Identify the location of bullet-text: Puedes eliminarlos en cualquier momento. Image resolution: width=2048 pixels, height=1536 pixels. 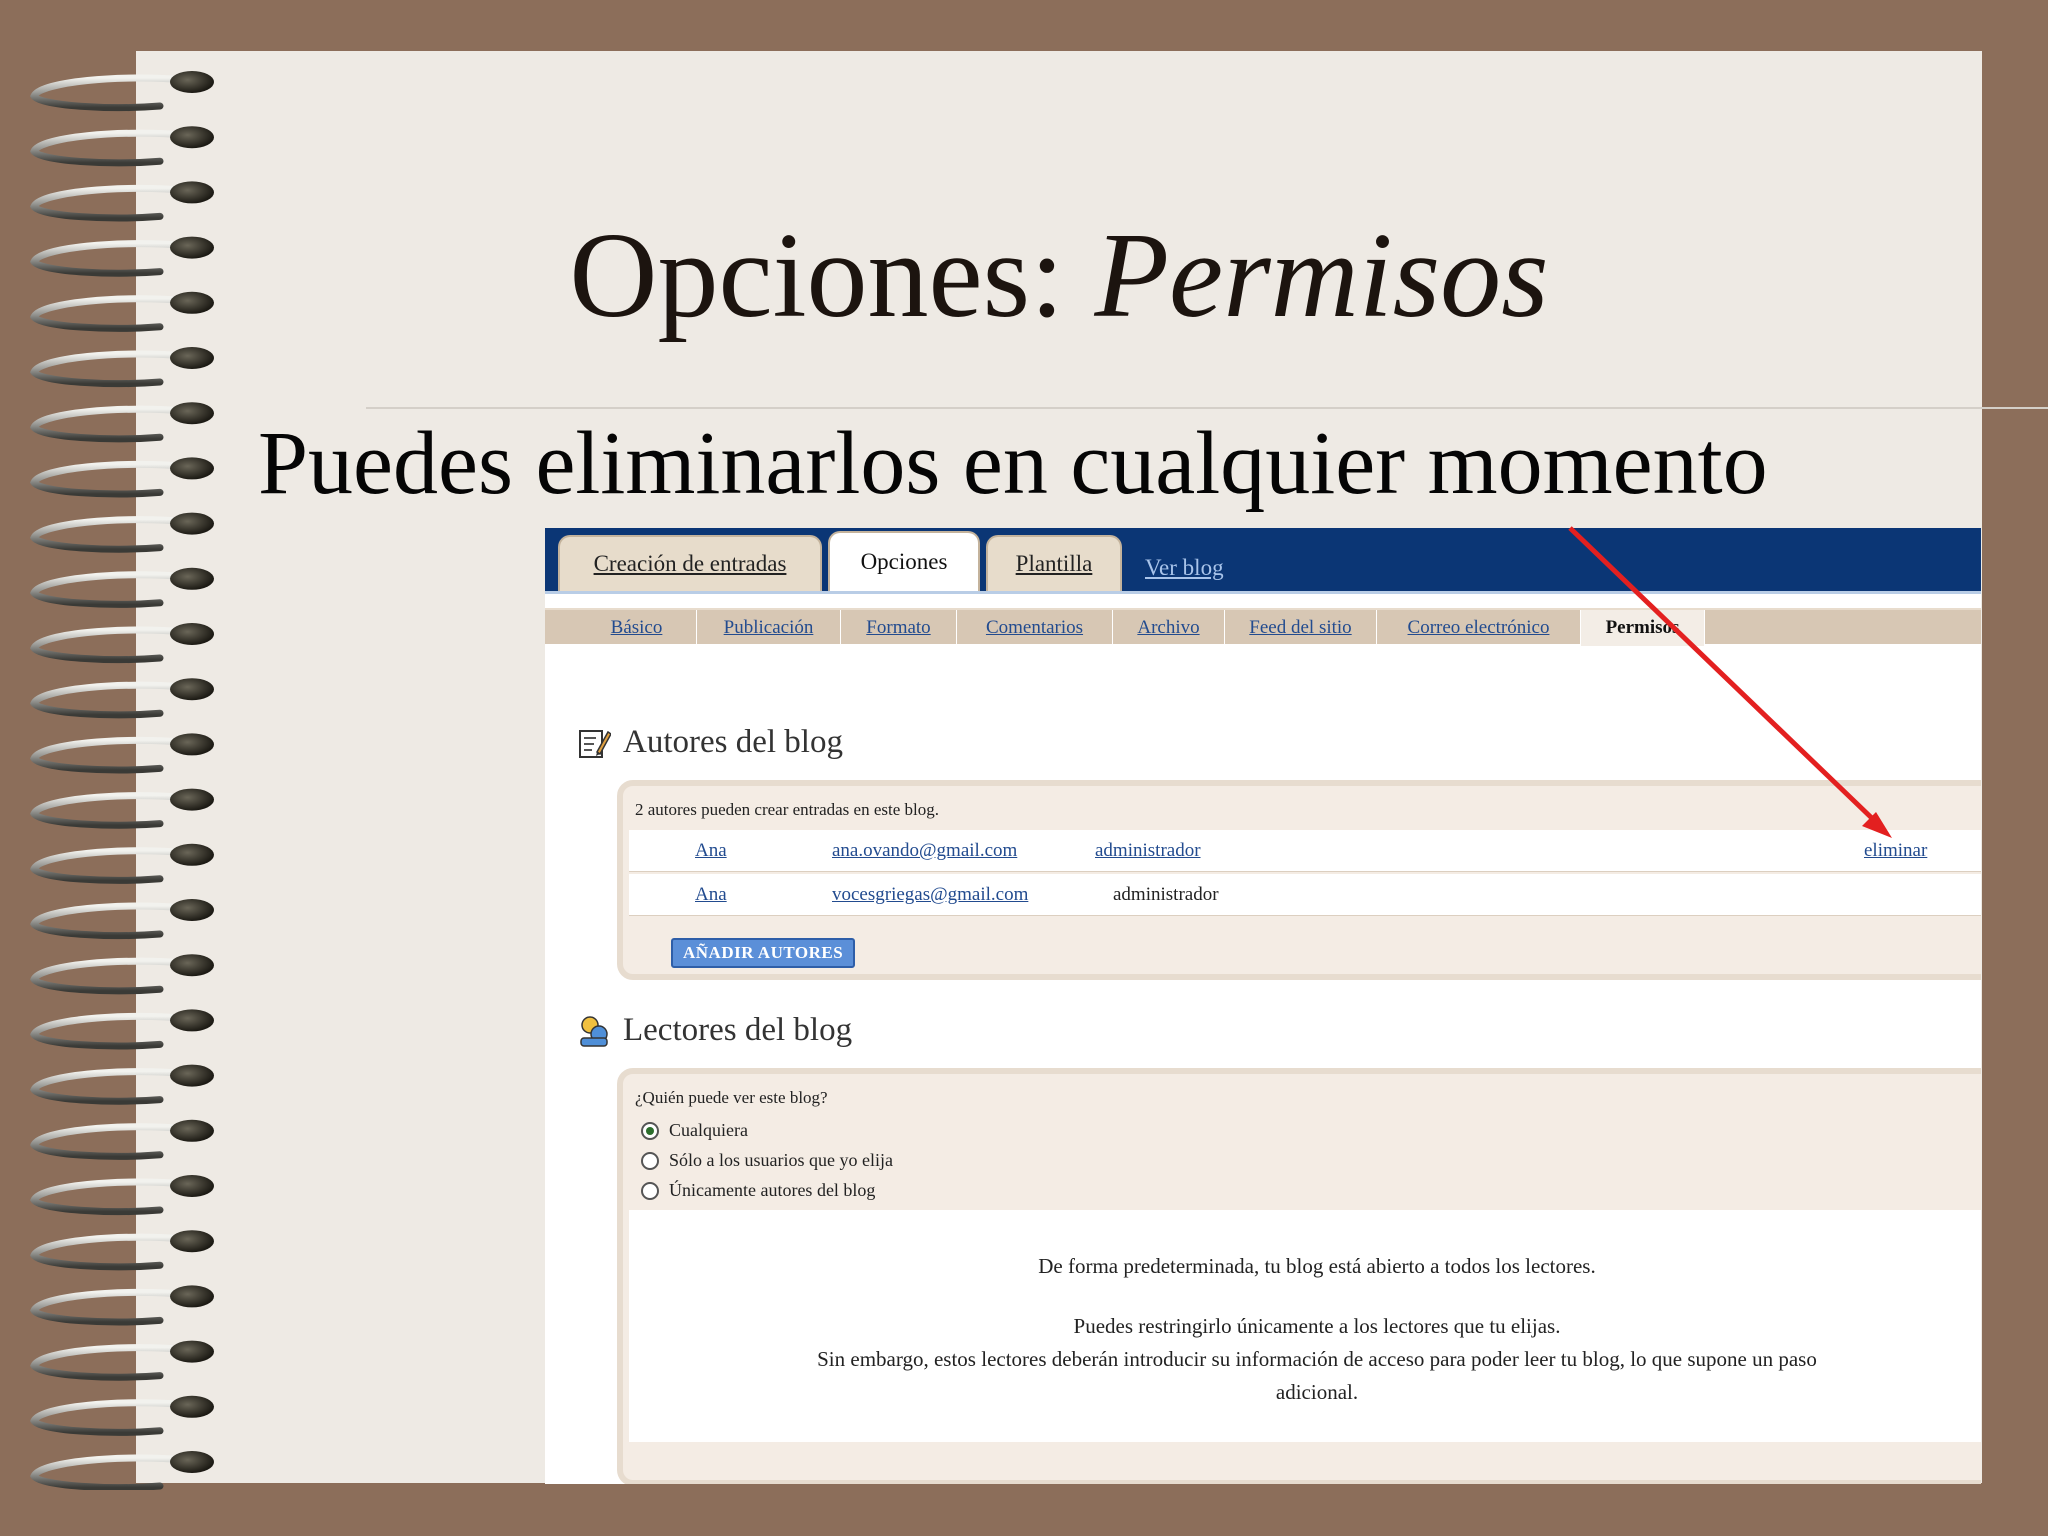
(1013, 463).